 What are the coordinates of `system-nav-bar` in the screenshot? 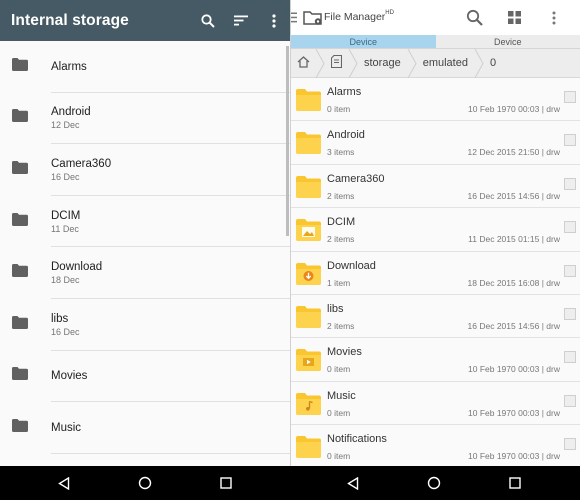 It's located at (290, 483).